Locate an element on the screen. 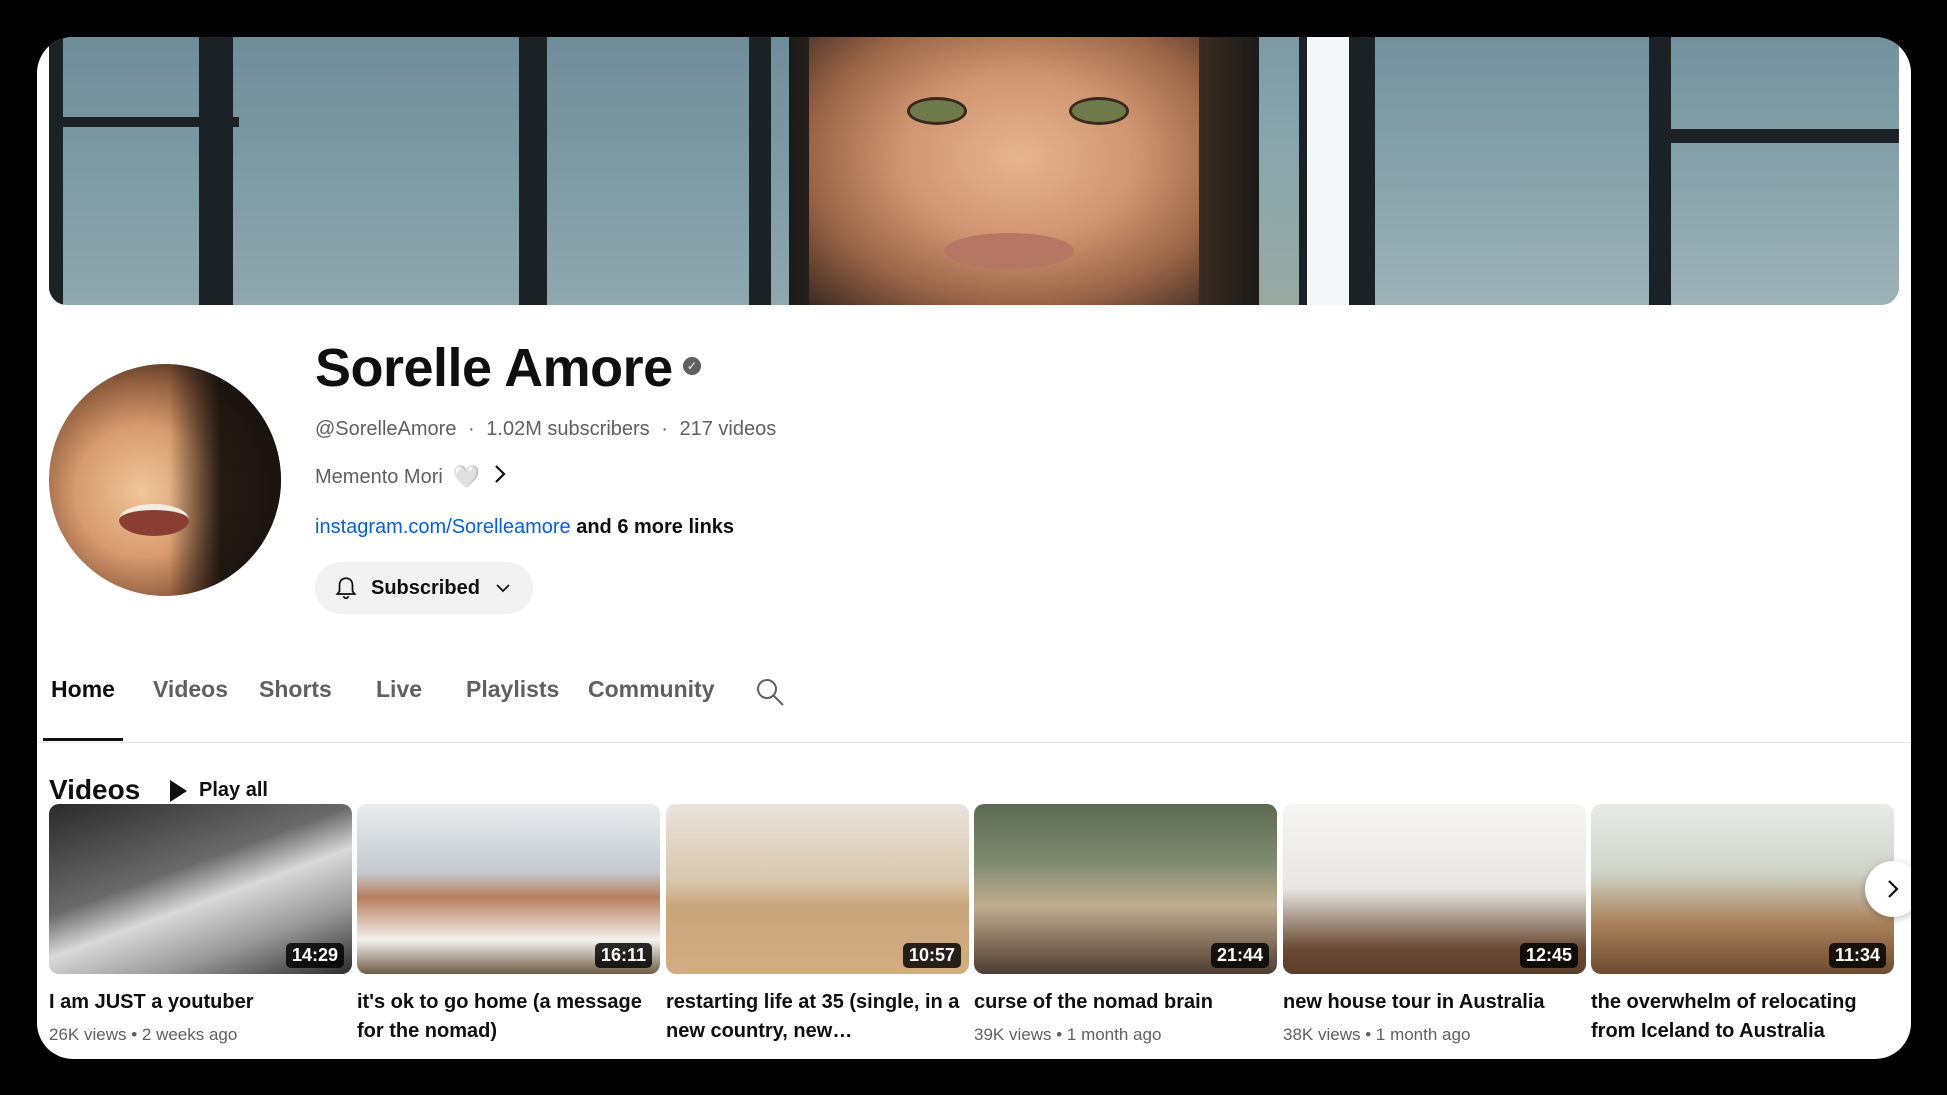 The image size is (1947, 1095). video-views: 38K views is located at coordinates (1322, 1034).